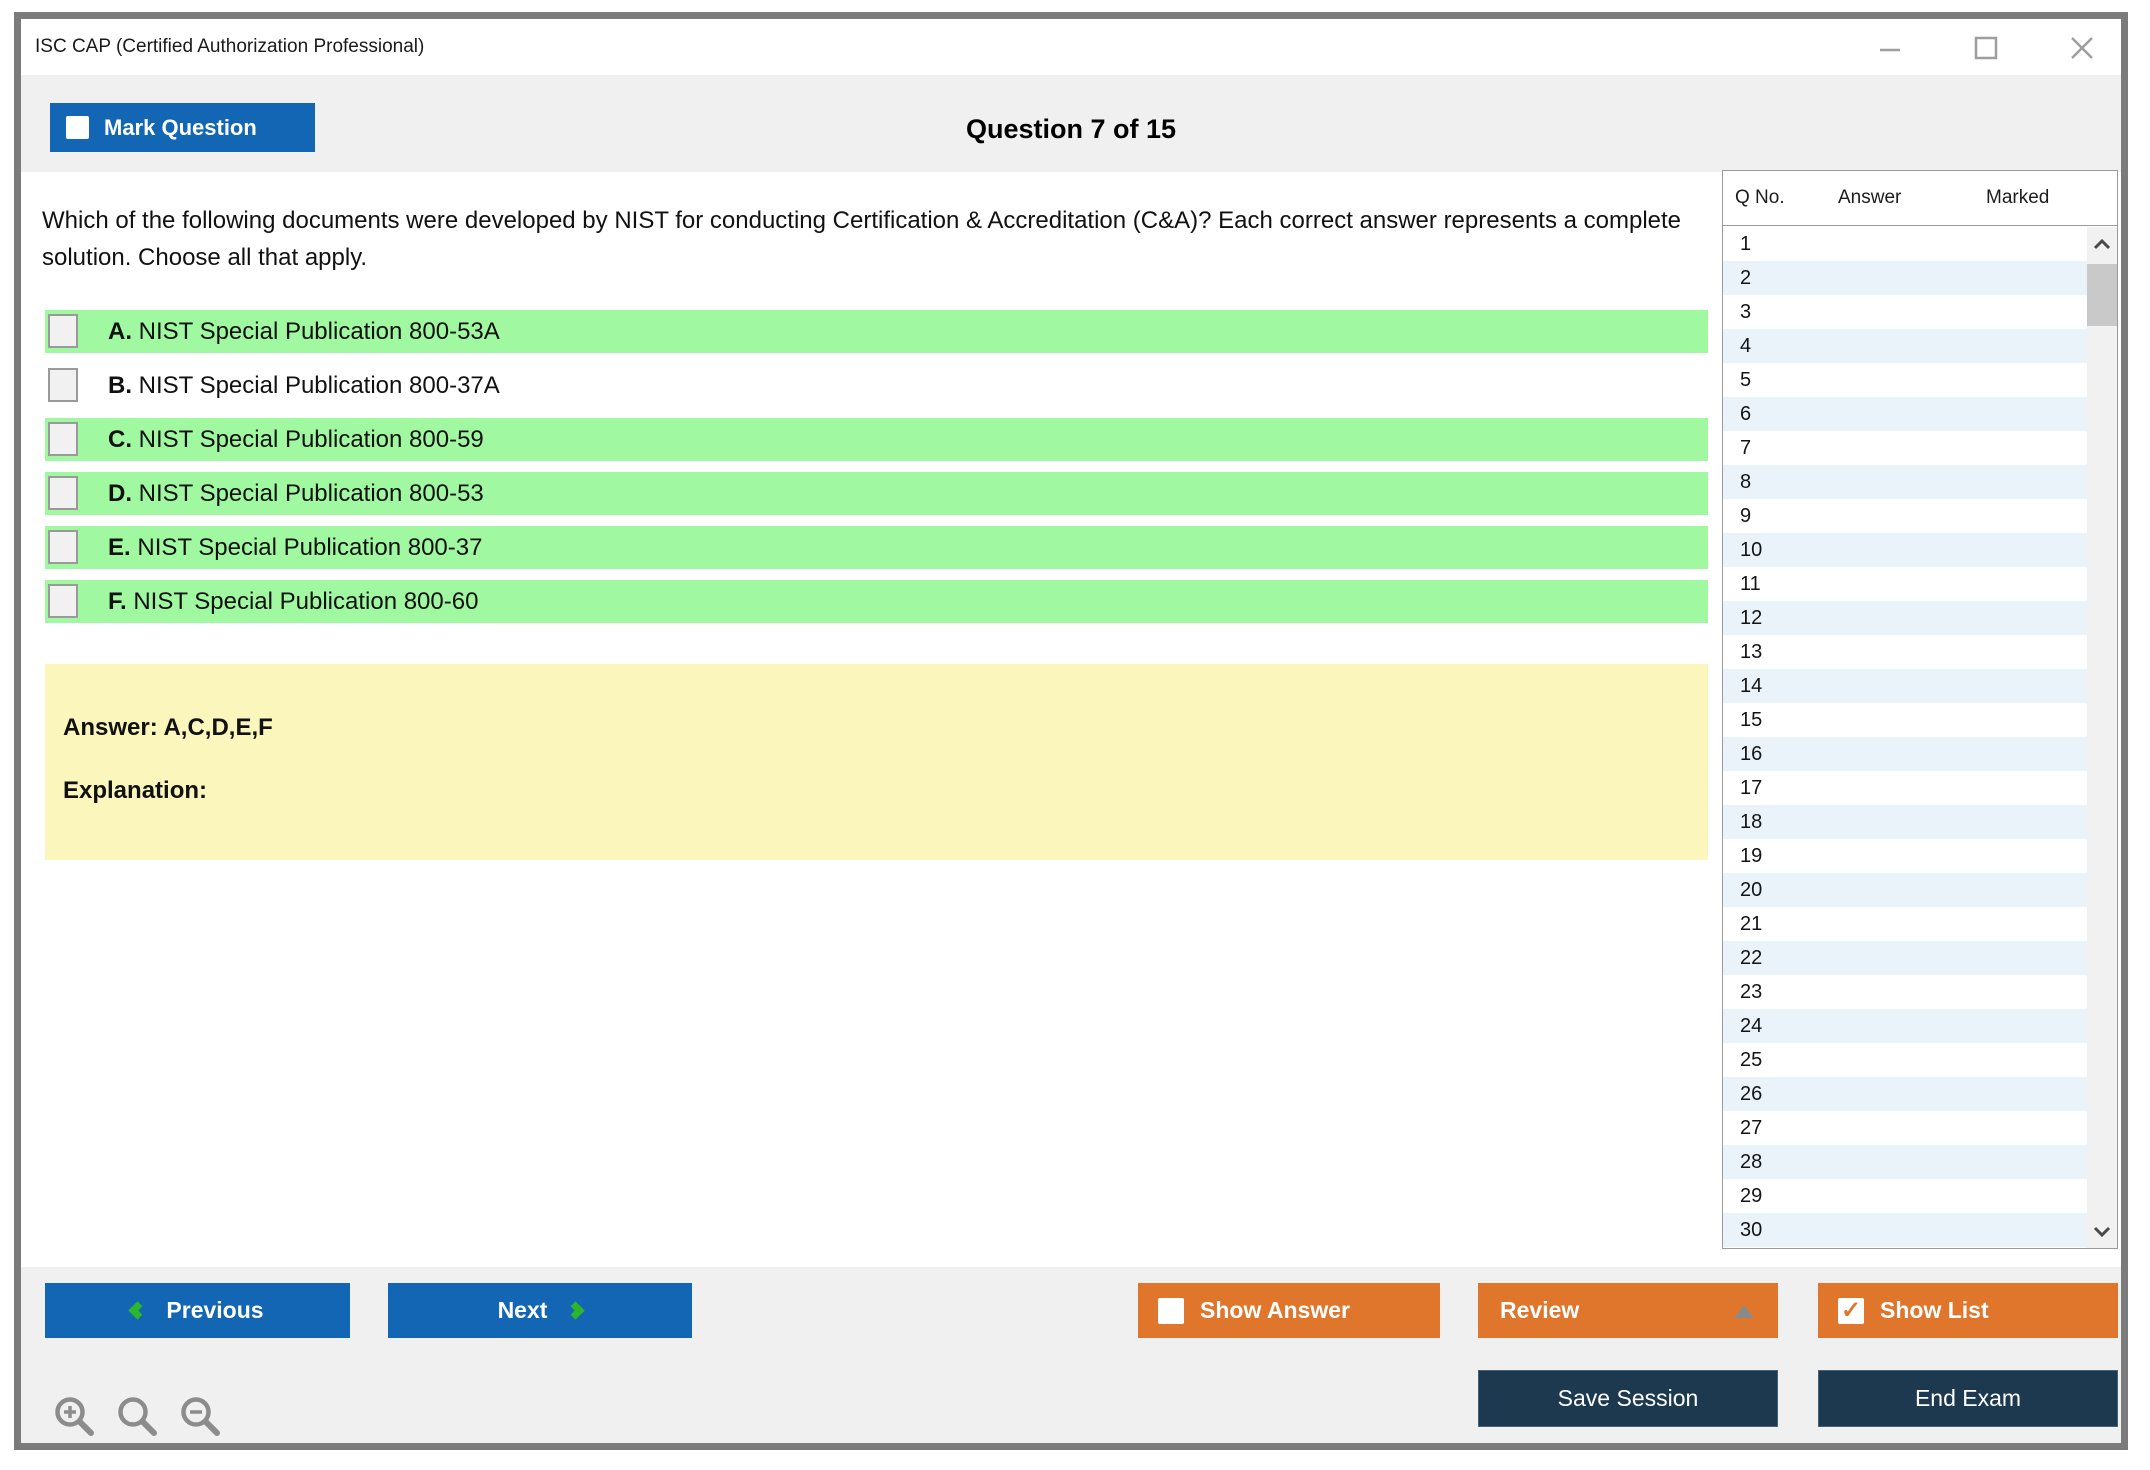 The image size is (2150, 1470). I want to click on zoom-out-icon, so click(200, 1418).